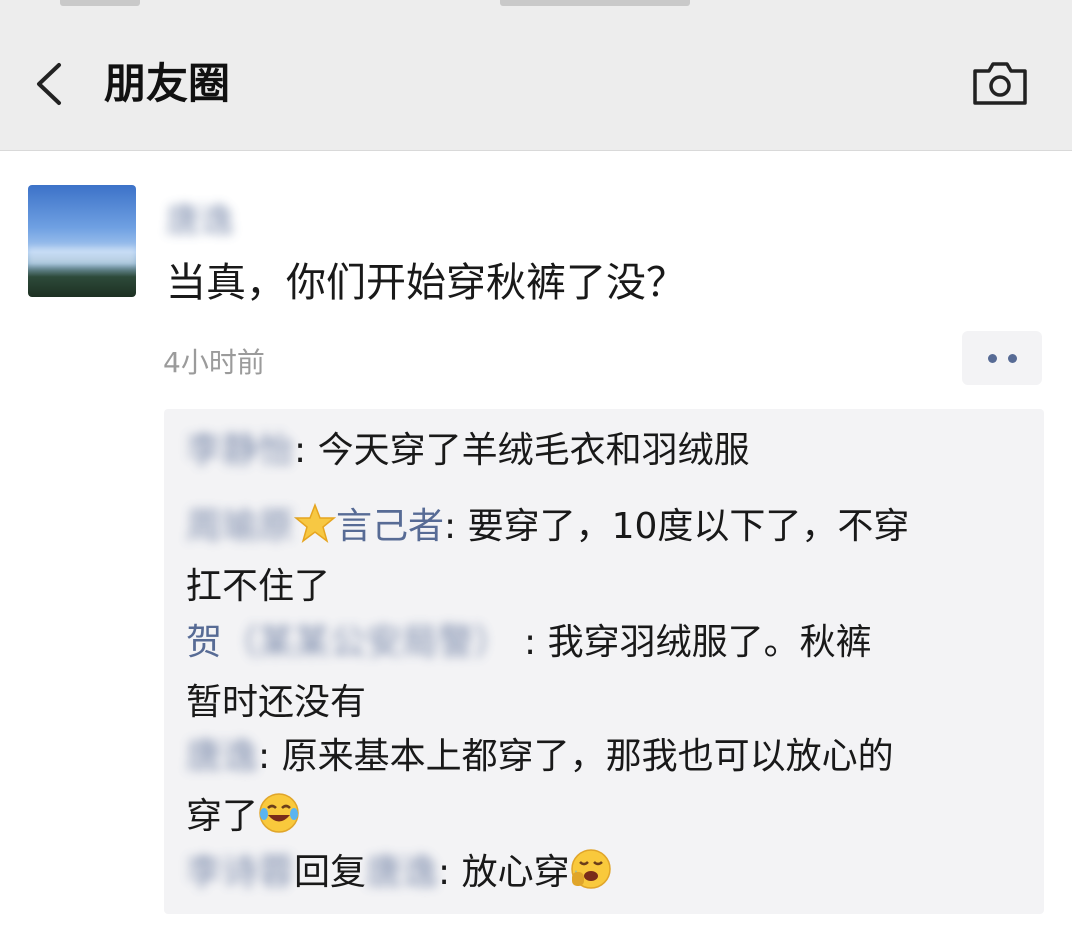  Describe the element at coordinates (426, 283) in the screenshot. I see `post-text: 当真，你们开始穿秋裤了没？` at that location.